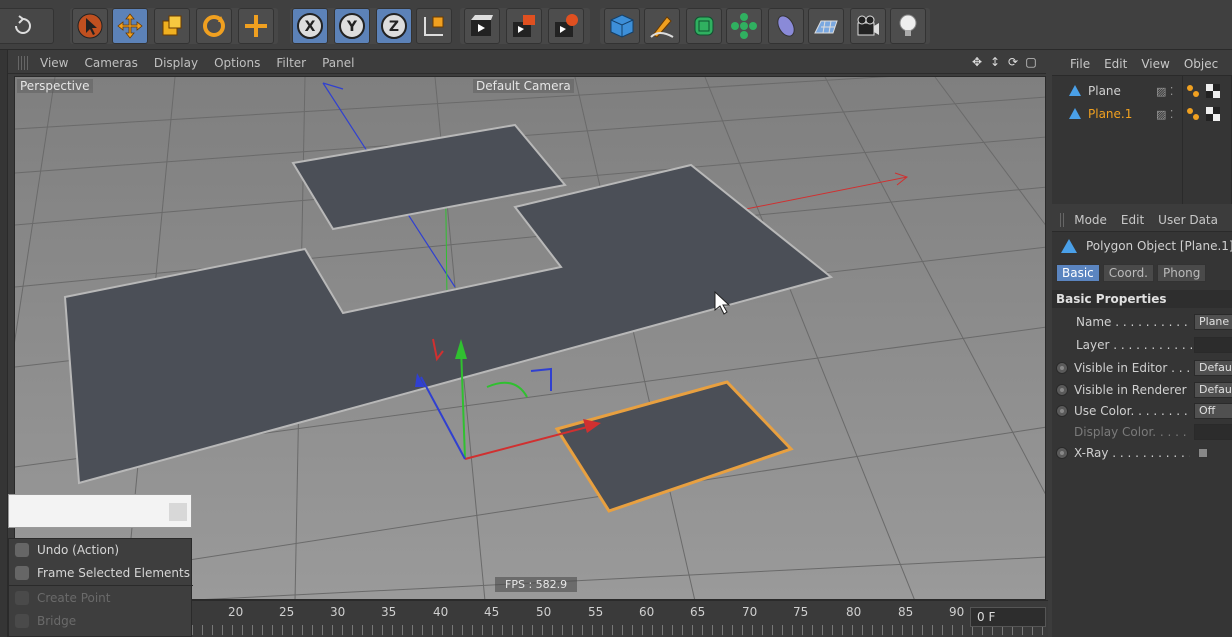 Image resolution: width=1232 pixels, height=637 pixels. Describe the element at coordinates (1213, 368) in the screenshot. I see `visible-editor-dropdown: Defau` at that location.